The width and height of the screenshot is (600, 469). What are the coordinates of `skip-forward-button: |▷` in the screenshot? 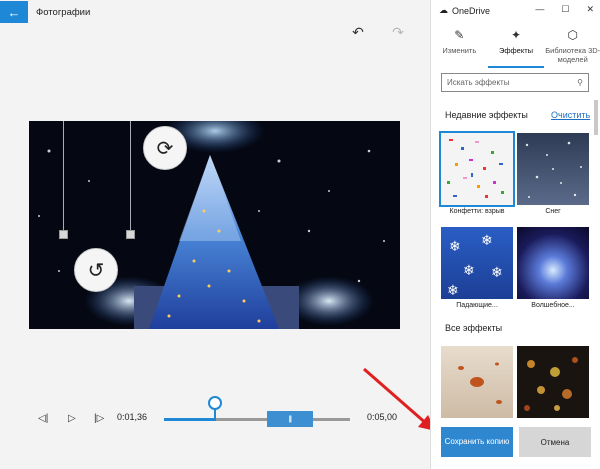 It's located at (99, 418).